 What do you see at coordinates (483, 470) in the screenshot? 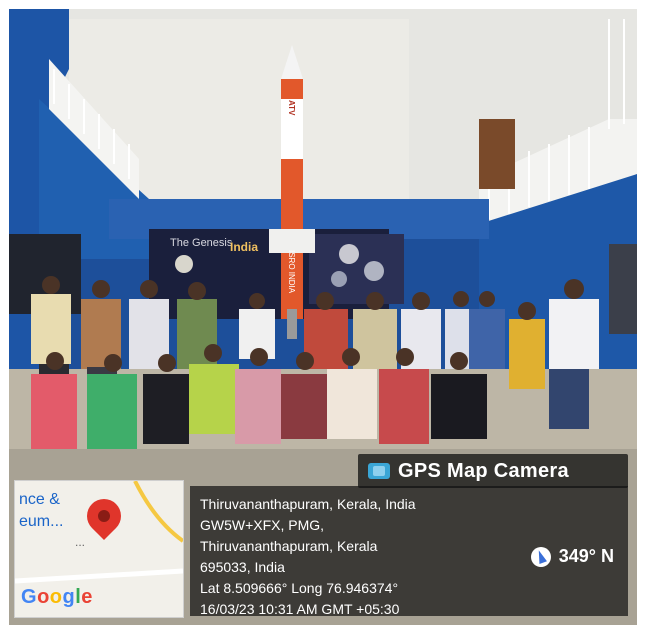
I see `badge-title: GPS Map Camera` at bounding box center [483, 470].